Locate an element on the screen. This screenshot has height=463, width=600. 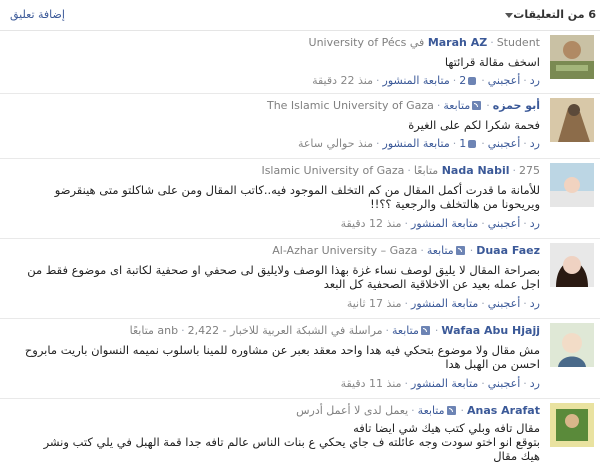
comments-count-dropdown: 6 من التعليقات is located at coordinates (548, 14).